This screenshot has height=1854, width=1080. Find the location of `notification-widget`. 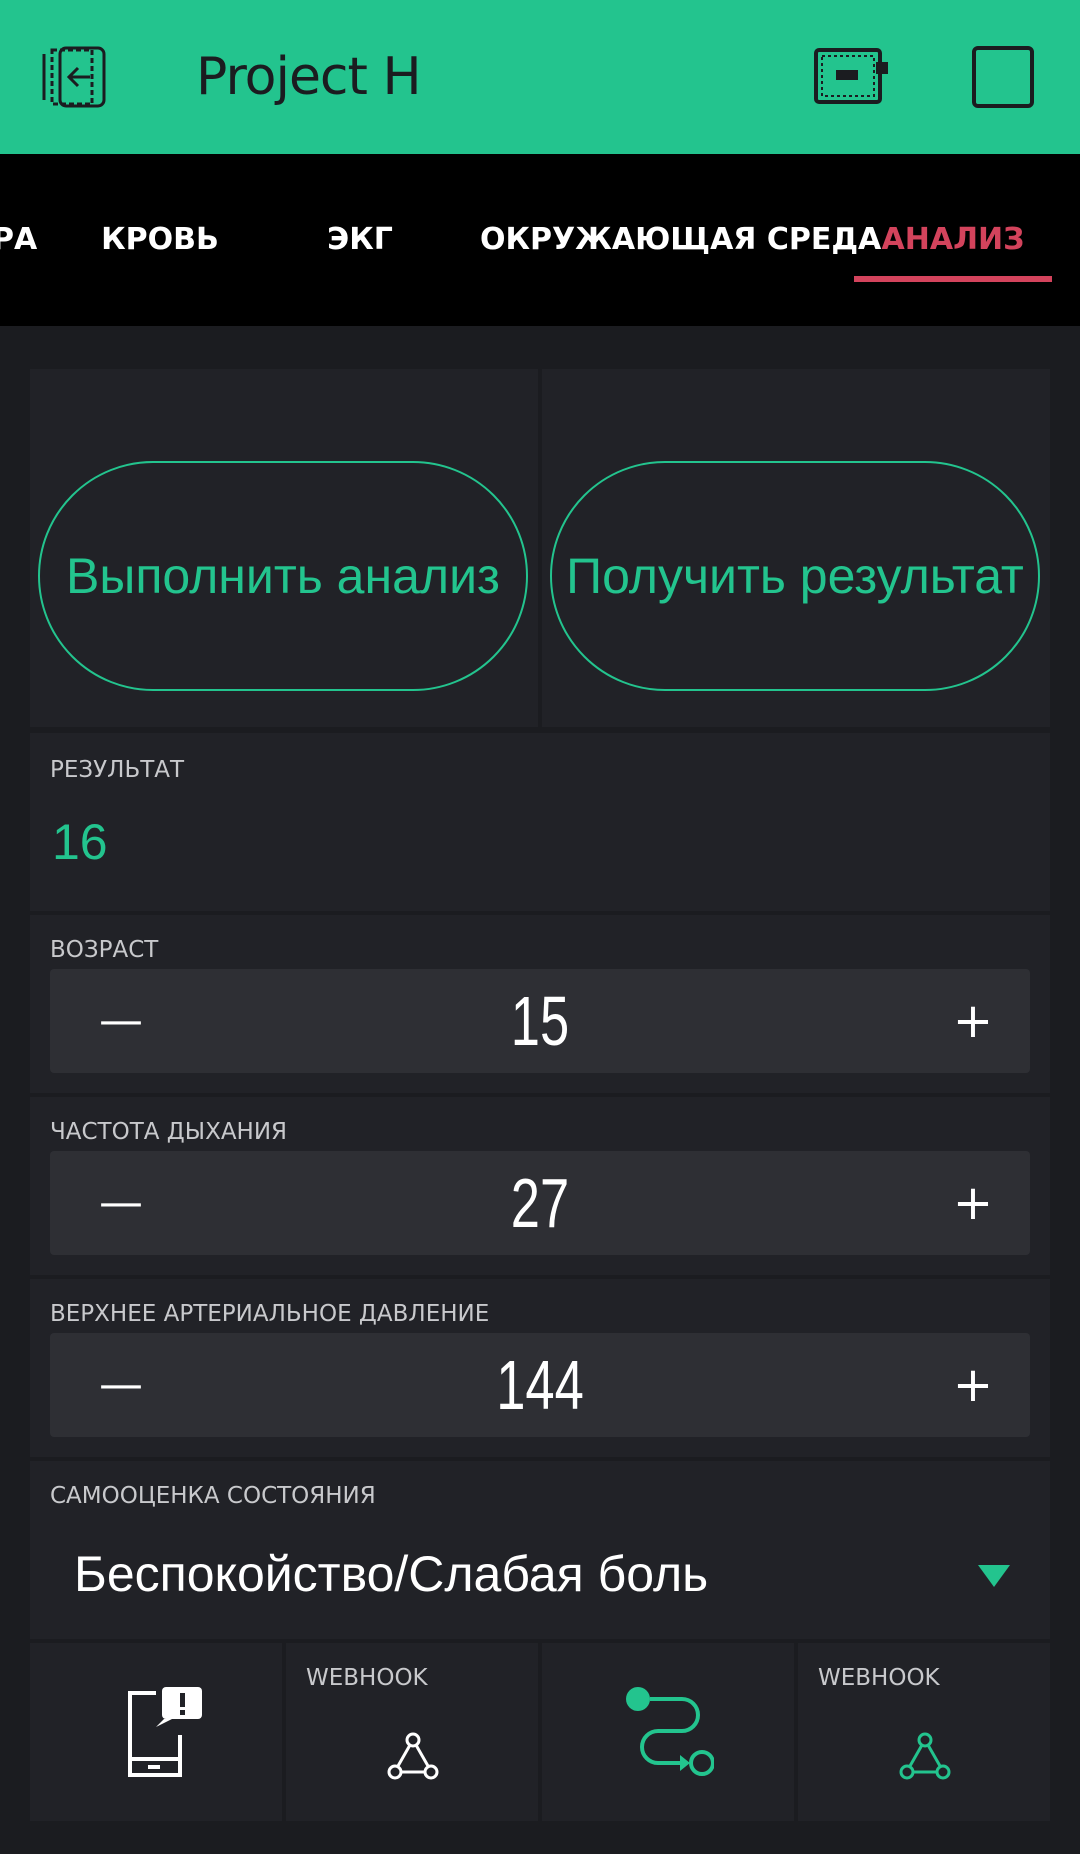

notification-widget is located at coordinates (156, 1732).